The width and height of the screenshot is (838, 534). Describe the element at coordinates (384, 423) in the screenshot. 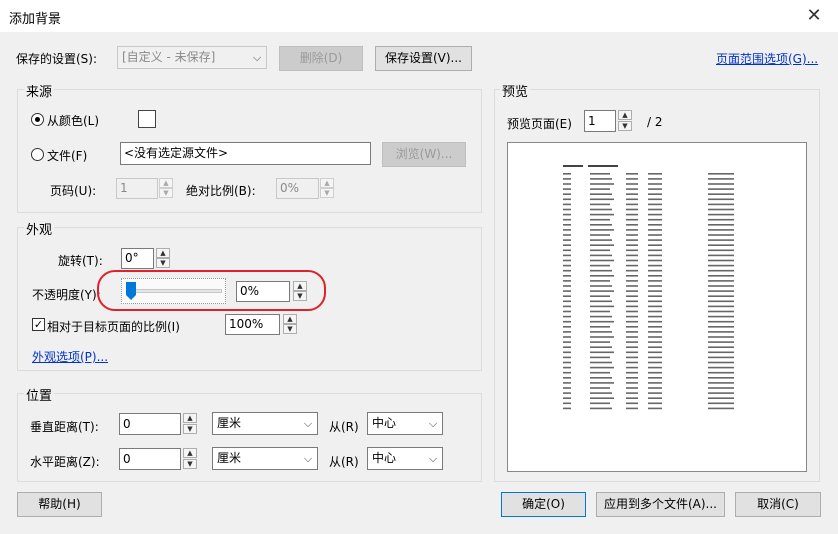

I see `vertical-from-value: 中心` at that location.